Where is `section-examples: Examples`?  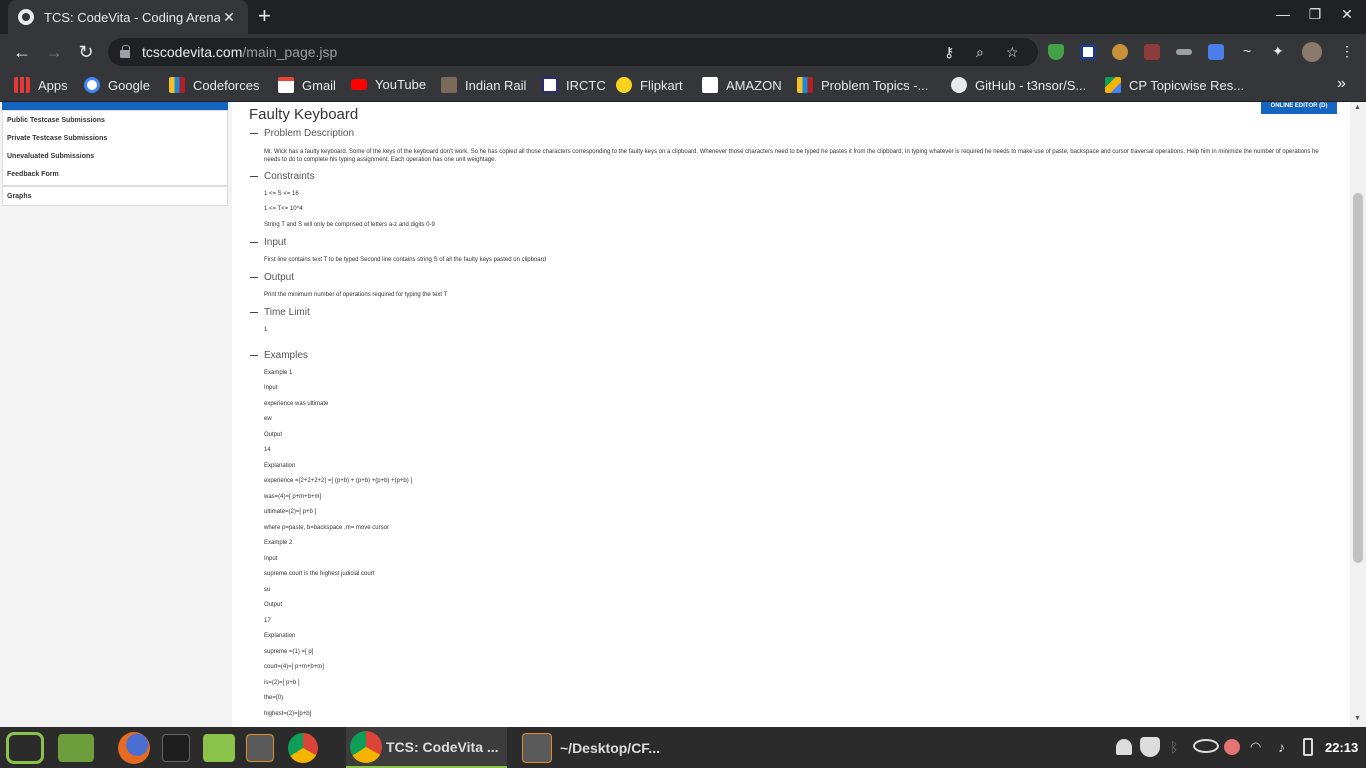
section-examples: Examples is located at coordinates (279, 355).